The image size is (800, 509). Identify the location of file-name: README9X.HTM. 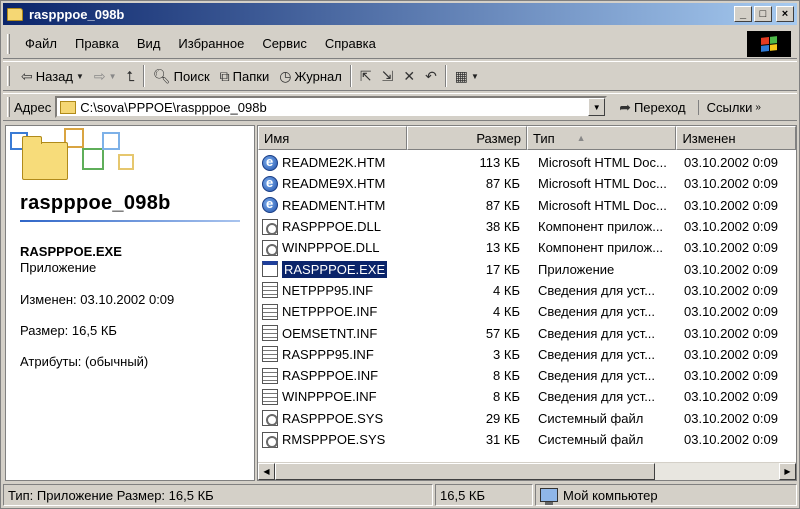
(333, 183).